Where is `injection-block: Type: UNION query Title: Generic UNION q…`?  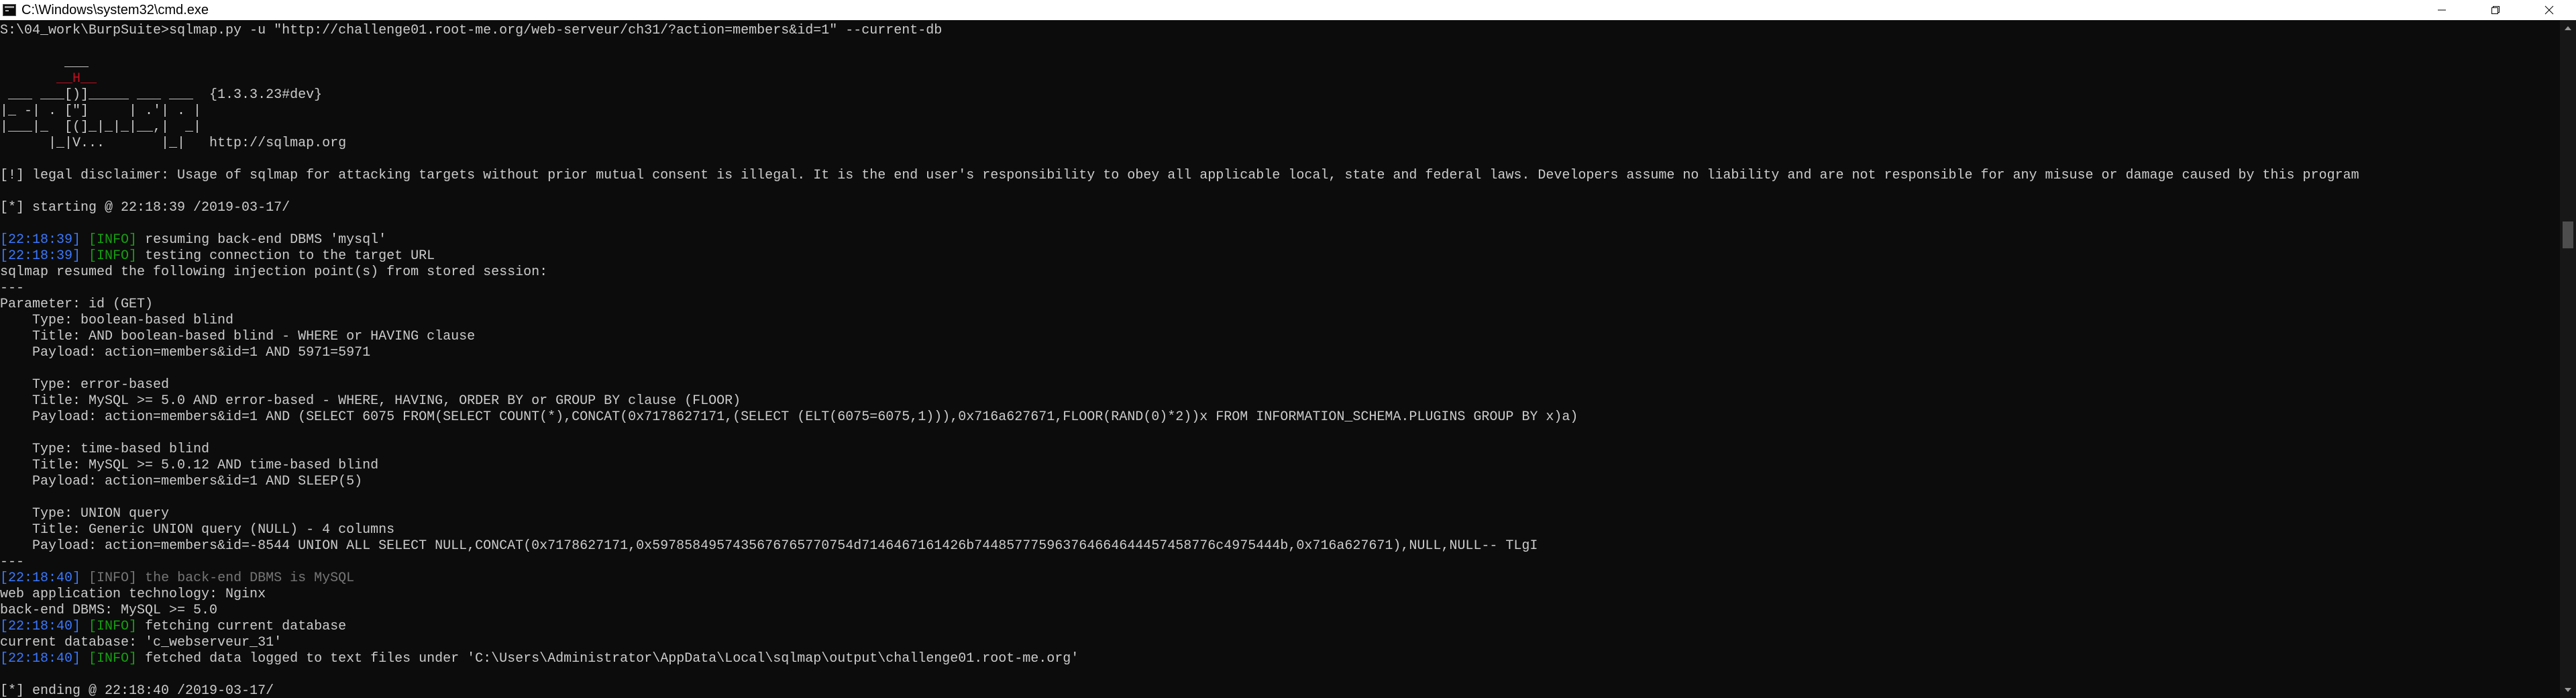 injection-block: Type: UNION query Title: Generic UNION q… is located at coordinates (1280, 530).